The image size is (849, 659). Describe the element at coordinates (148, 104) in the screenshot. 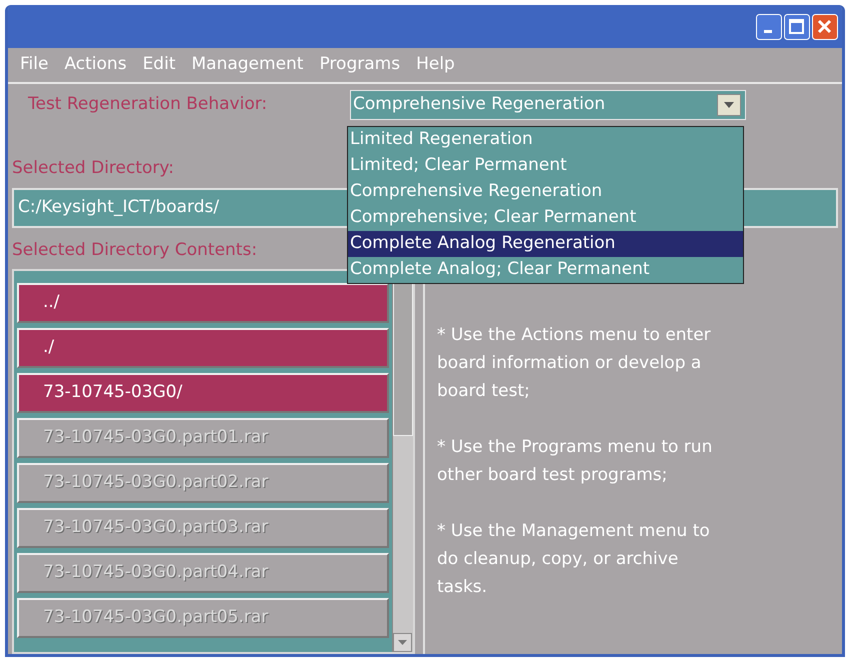

I see `field-label: Test Regeneration Behavior:` at that location.